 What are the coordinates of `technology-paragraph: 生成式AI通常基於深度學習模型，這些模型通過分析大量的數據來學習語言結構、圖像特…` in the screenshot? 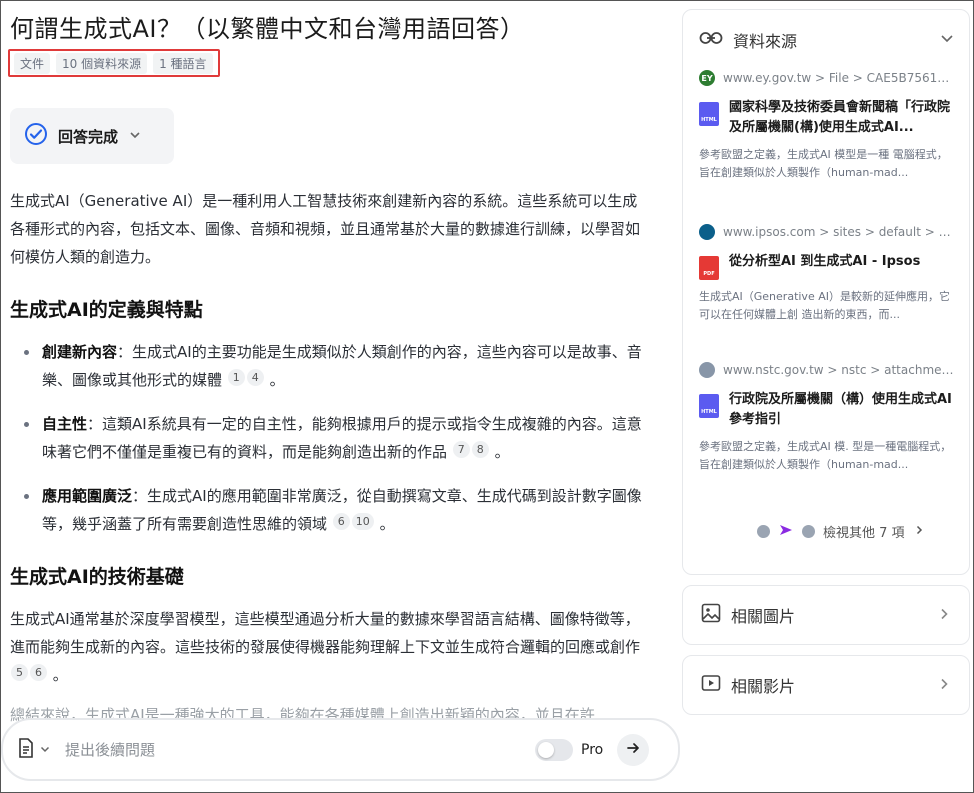 It's located at (330, 647).